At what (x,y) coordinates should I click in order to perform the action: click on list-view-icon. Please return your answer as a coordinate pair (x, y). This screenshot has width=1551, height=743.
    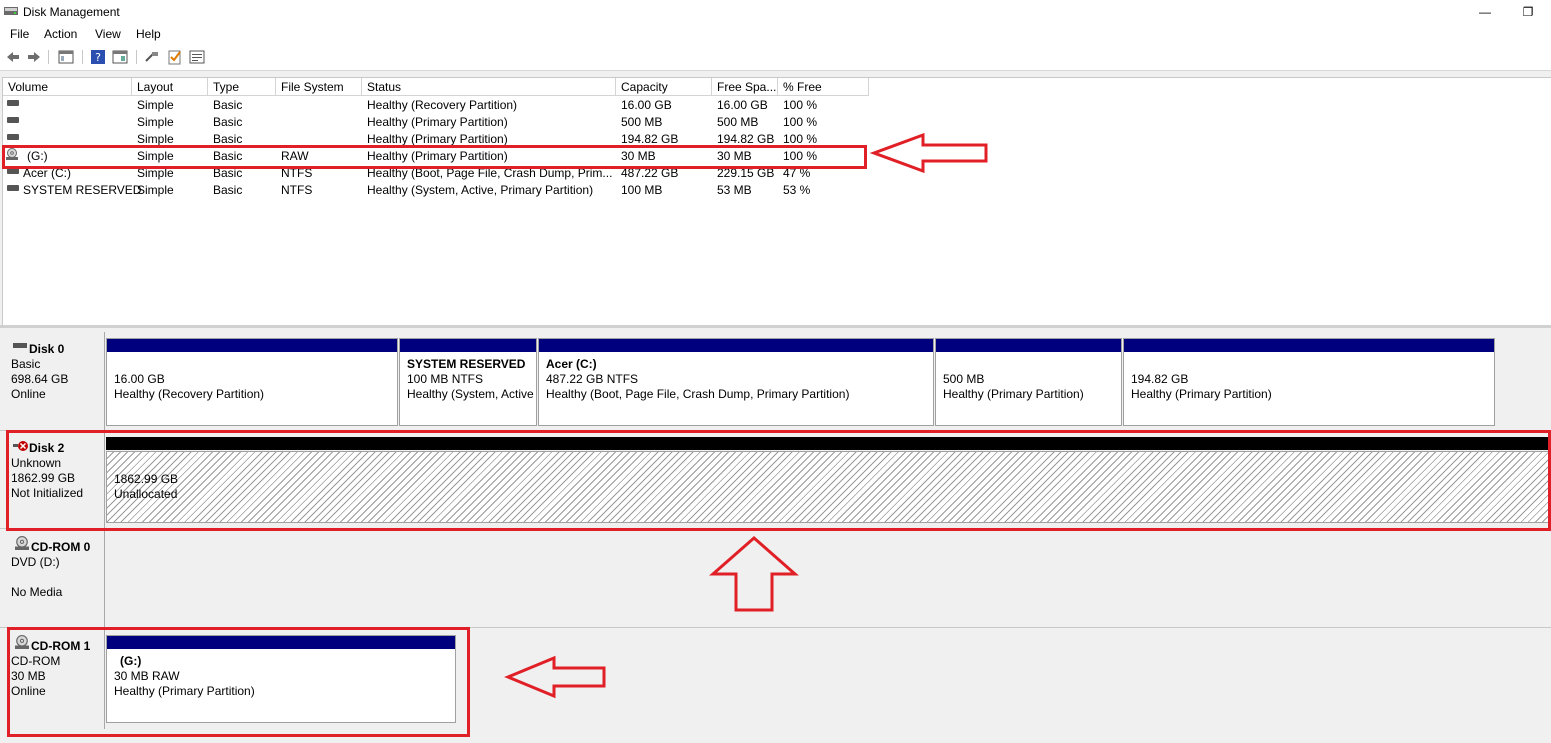
    Looking at the image, I should click on (66, 57).